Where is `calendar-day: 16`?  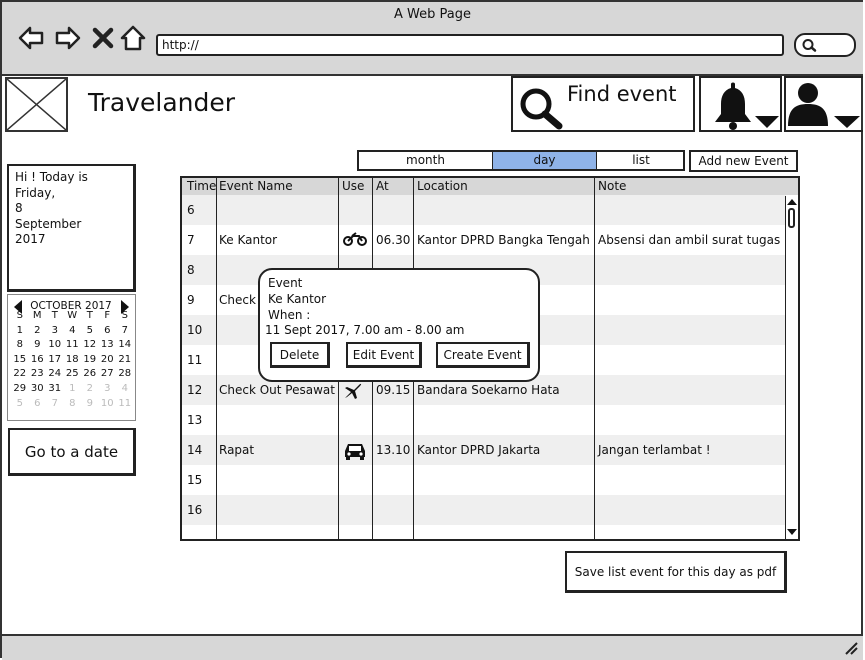
calendar-day: 16 is located at coordinates (38, 360).